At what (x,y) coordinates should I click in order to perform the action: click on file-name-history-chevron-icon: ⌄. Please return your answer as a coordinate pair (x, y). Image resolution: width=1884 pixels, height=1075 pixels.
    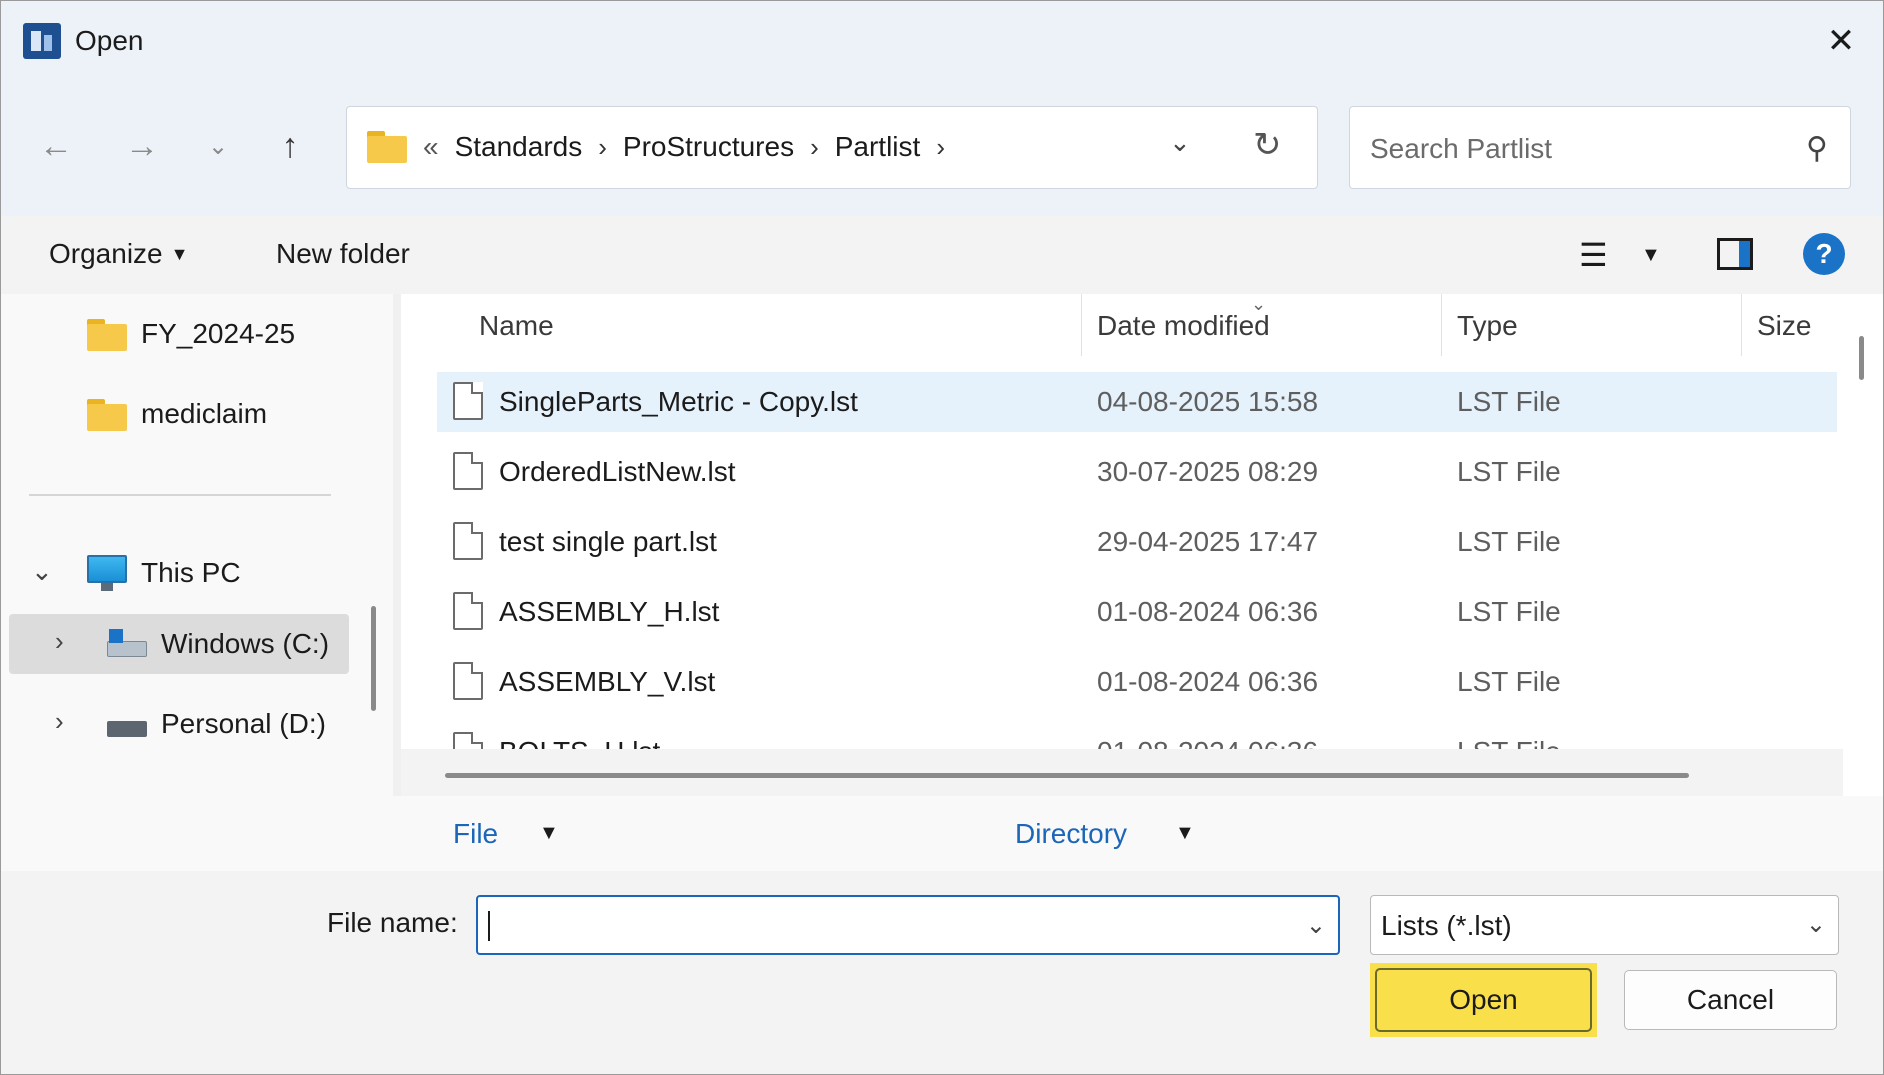
    Looking at the image, I should click on (1316, 925).